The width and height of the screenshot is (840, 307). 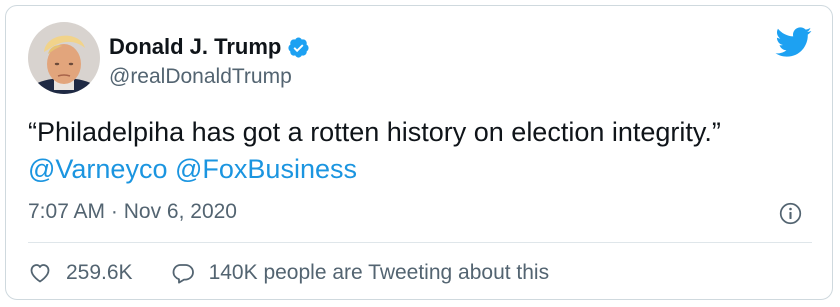 What do you see at coordinates (790, 213) in the screenshot?
I see `info-icon` at bounding box center [790, 213].